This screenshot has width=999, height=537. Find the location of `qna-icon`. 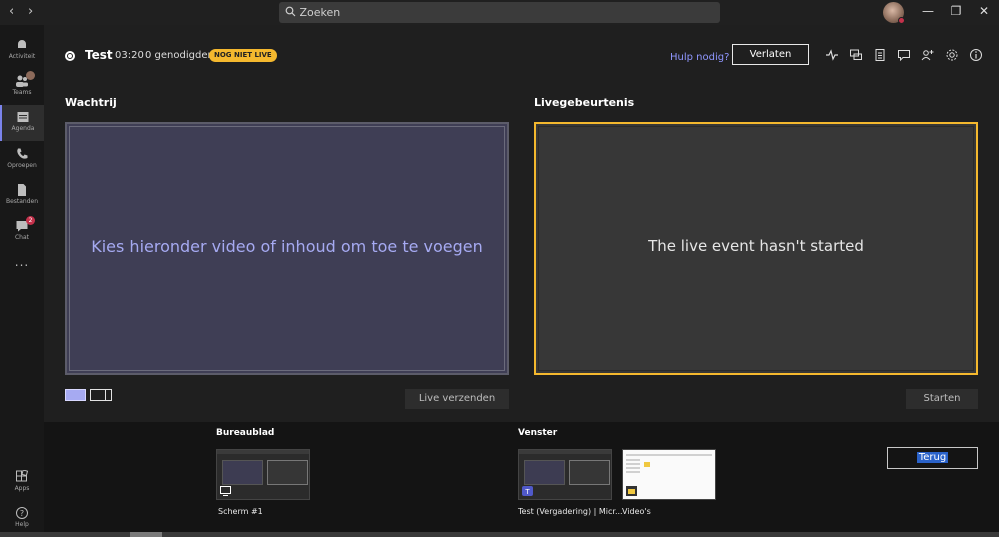

qna-icon is located at coordinates (856, 55).